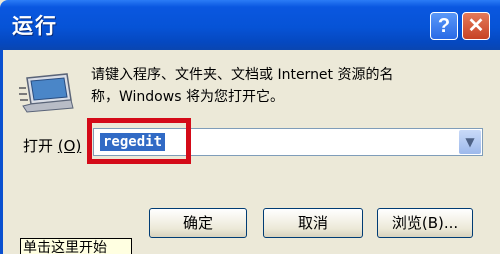  What do you see at coordinates (76, 246) in the screenshot?
I see `start-tooltip: 单击这里开始` at bounding box center [76, 246].